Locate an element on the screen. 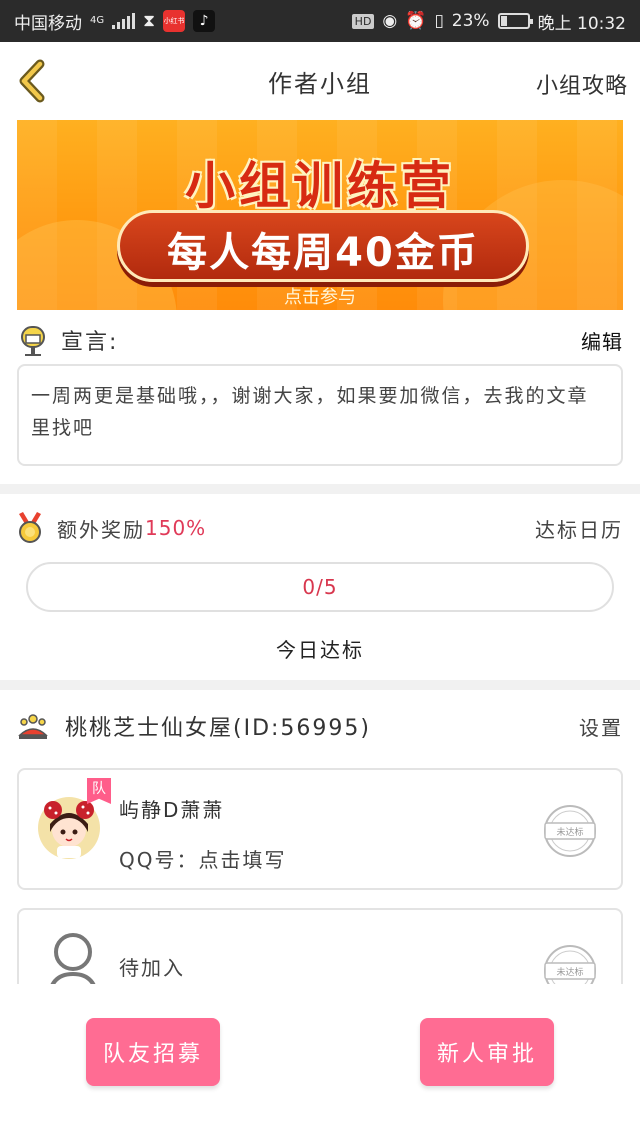 Image resolution: width=640 pixels, height=1138 pixels. status-bar: 中国移动 4G ⧗ 小红书 ♪ HD ◉ ⏰ ▯ 23% 晚上 10:32 is located at coordinates (320, 21).